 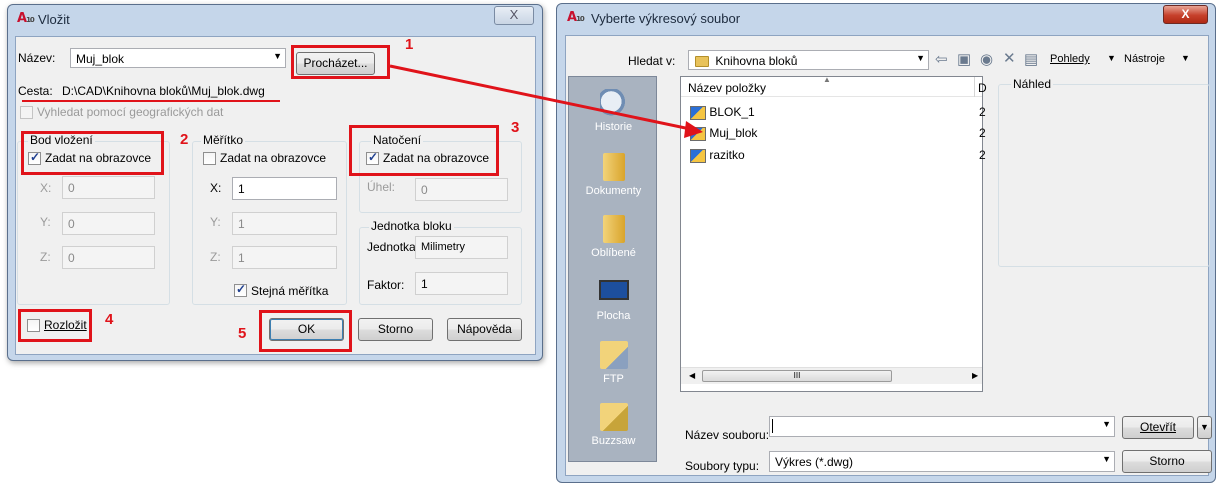 I want to click on arrow-line, so click(x=542, y=98).